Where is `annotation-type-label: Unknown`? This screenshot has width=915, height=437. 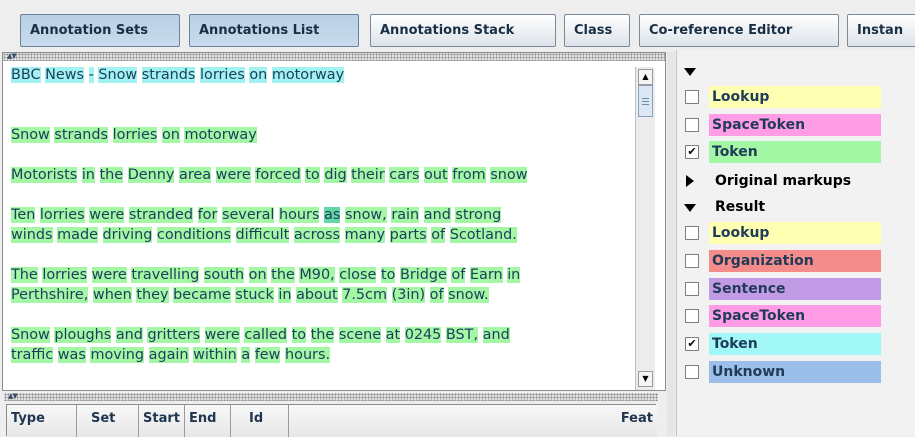
annotation-type-label: Unknown is located at coordinates (795, 372).